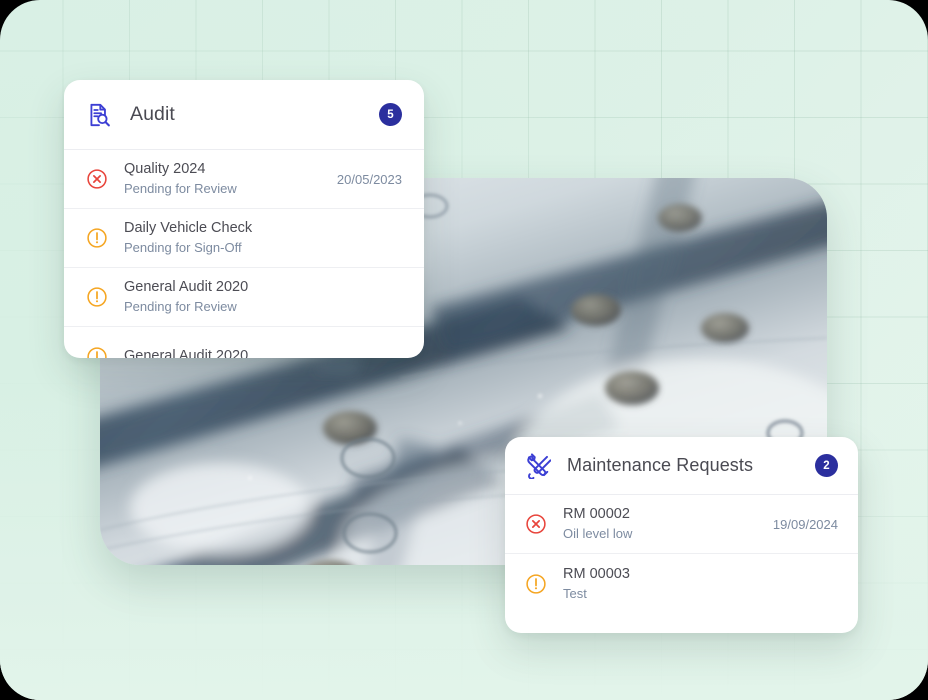 The width and height of the screenshot is (928, 700). What do you see at coordinates (100, 114) in the screenshot?
I see `document-search-icon` at bounding box center [100, 114].